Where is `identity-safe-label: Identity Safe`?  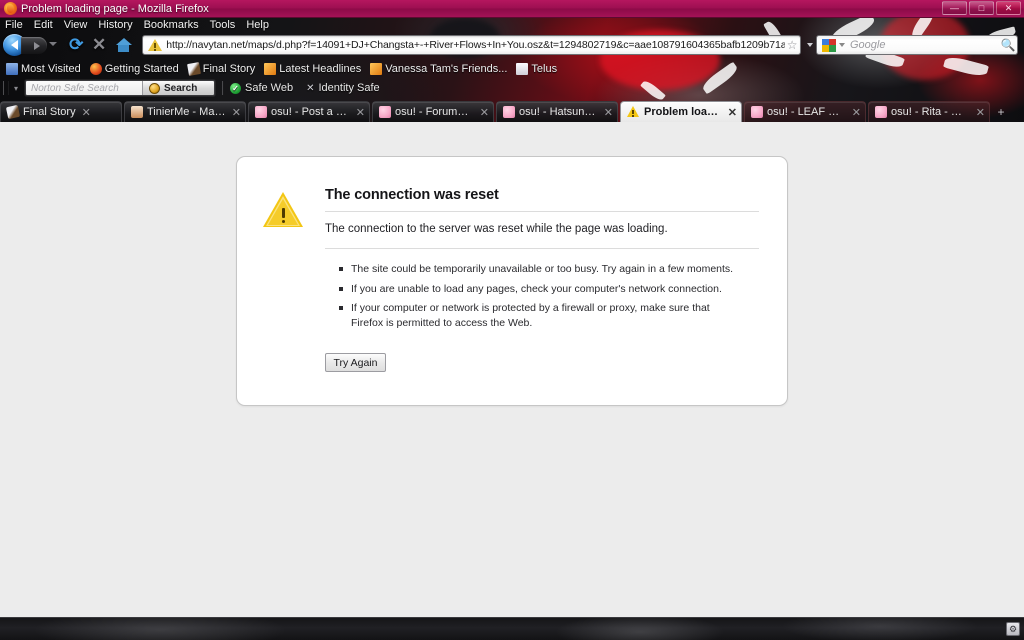 identity-safe-label: Identity Safe is located at coordinates (349, 88).